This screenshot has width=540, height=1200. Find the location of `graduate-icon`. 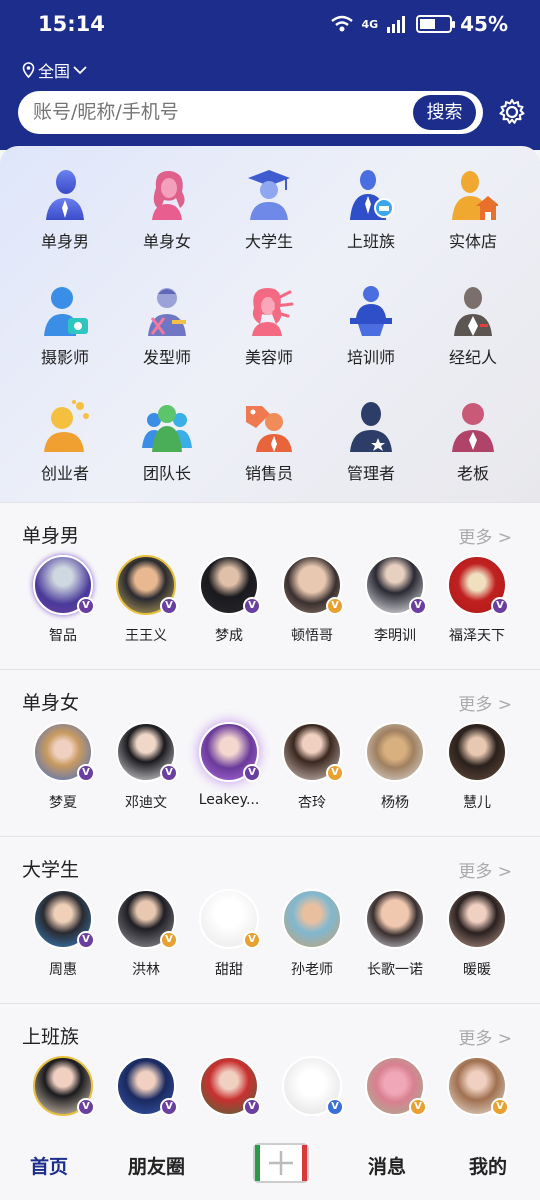

graduate-icon is located at coordinates (269, 195).